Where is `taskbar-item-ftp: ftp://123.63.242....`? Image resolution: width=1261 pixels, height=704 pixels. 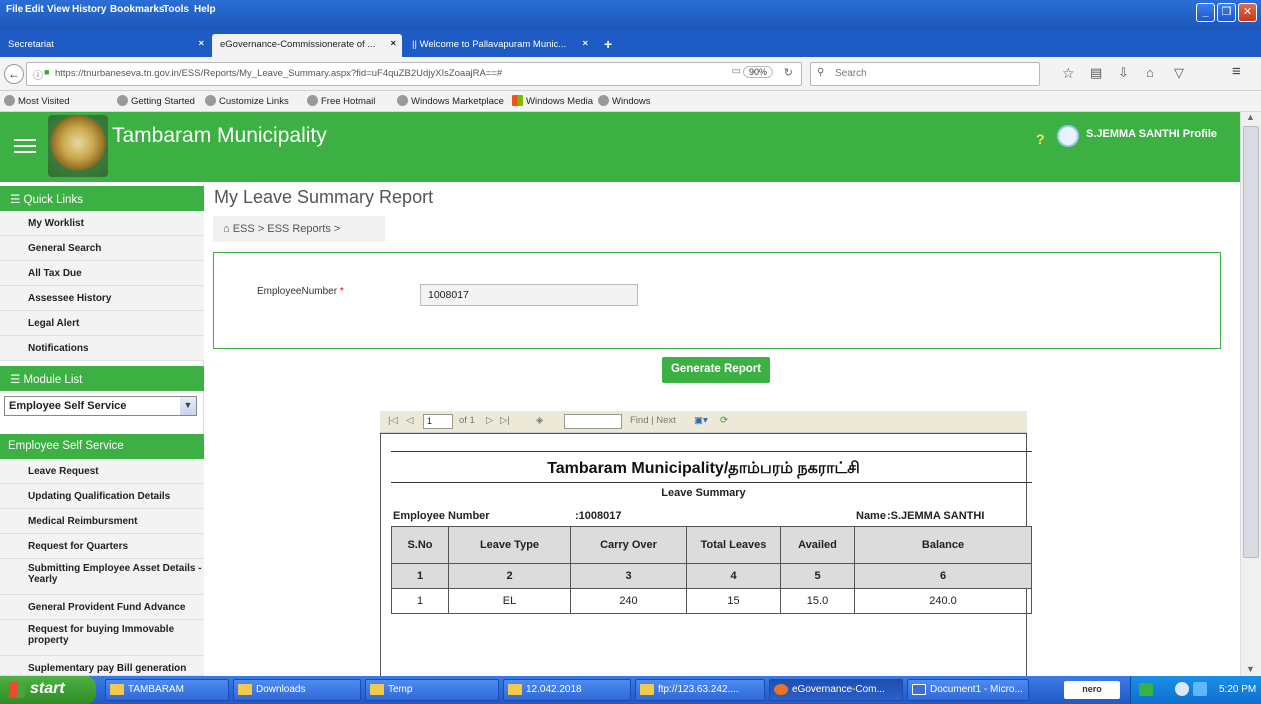 taskbar-item-ftp: ftp://123.63.242.... is located at coordinates (700, 690).